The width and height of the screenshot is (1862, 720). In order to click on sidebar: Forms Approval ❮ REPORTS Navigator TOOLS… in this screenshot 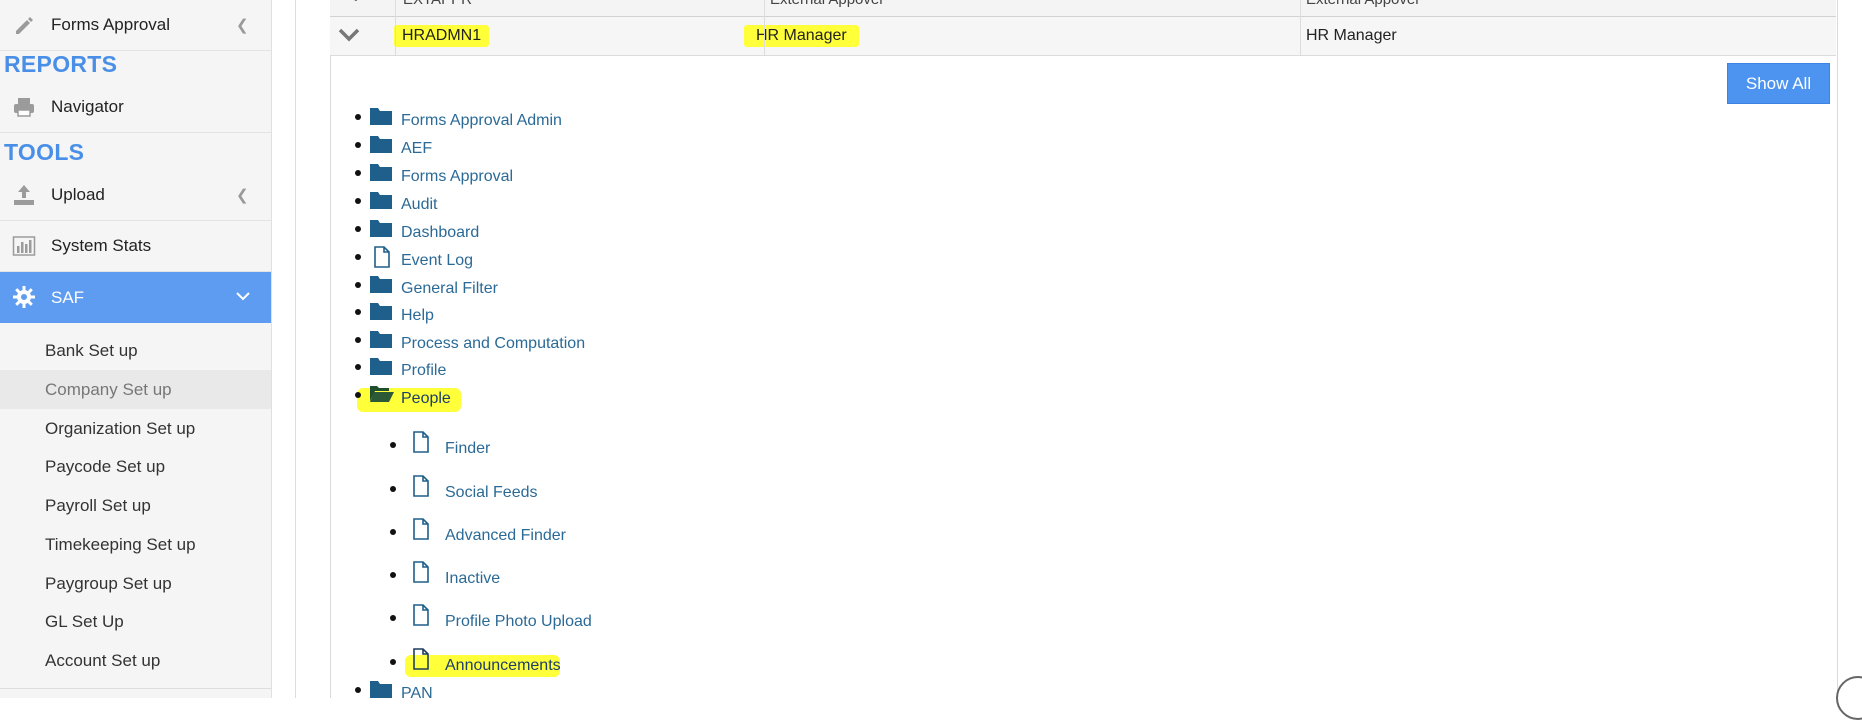, I will do `click(136, 349)`.